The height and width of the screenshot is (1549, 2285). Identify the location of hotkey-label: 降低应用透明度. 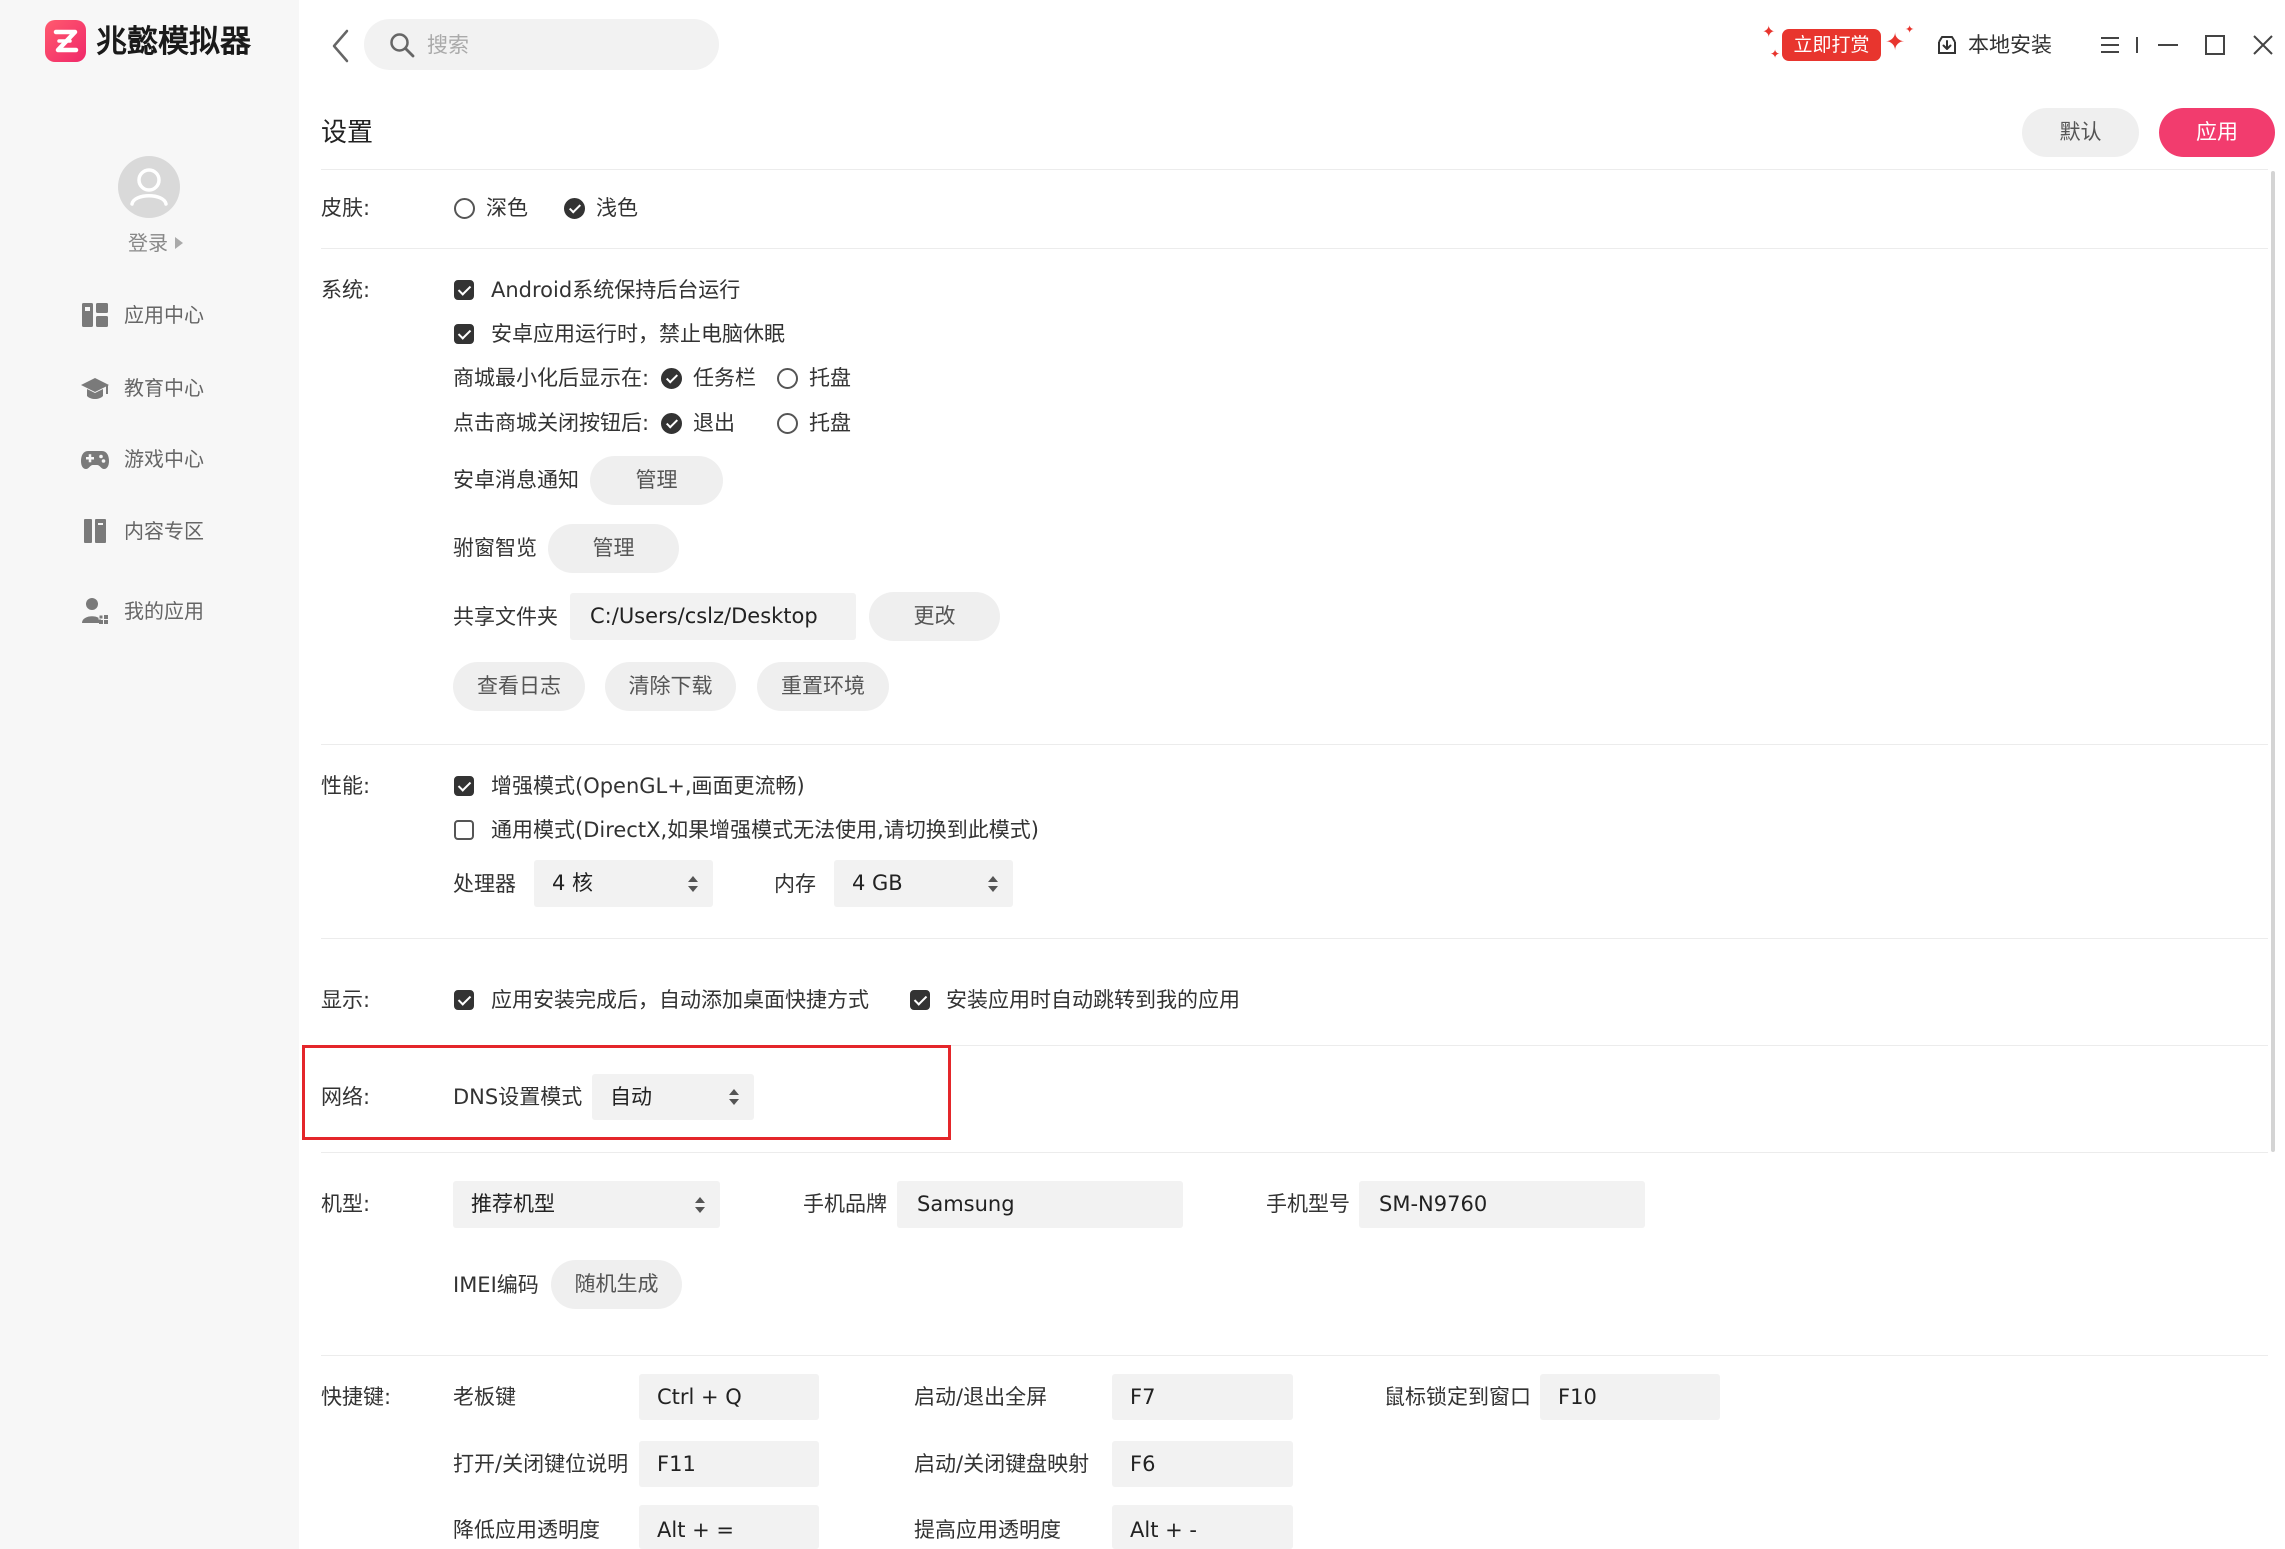
(526, 1530).